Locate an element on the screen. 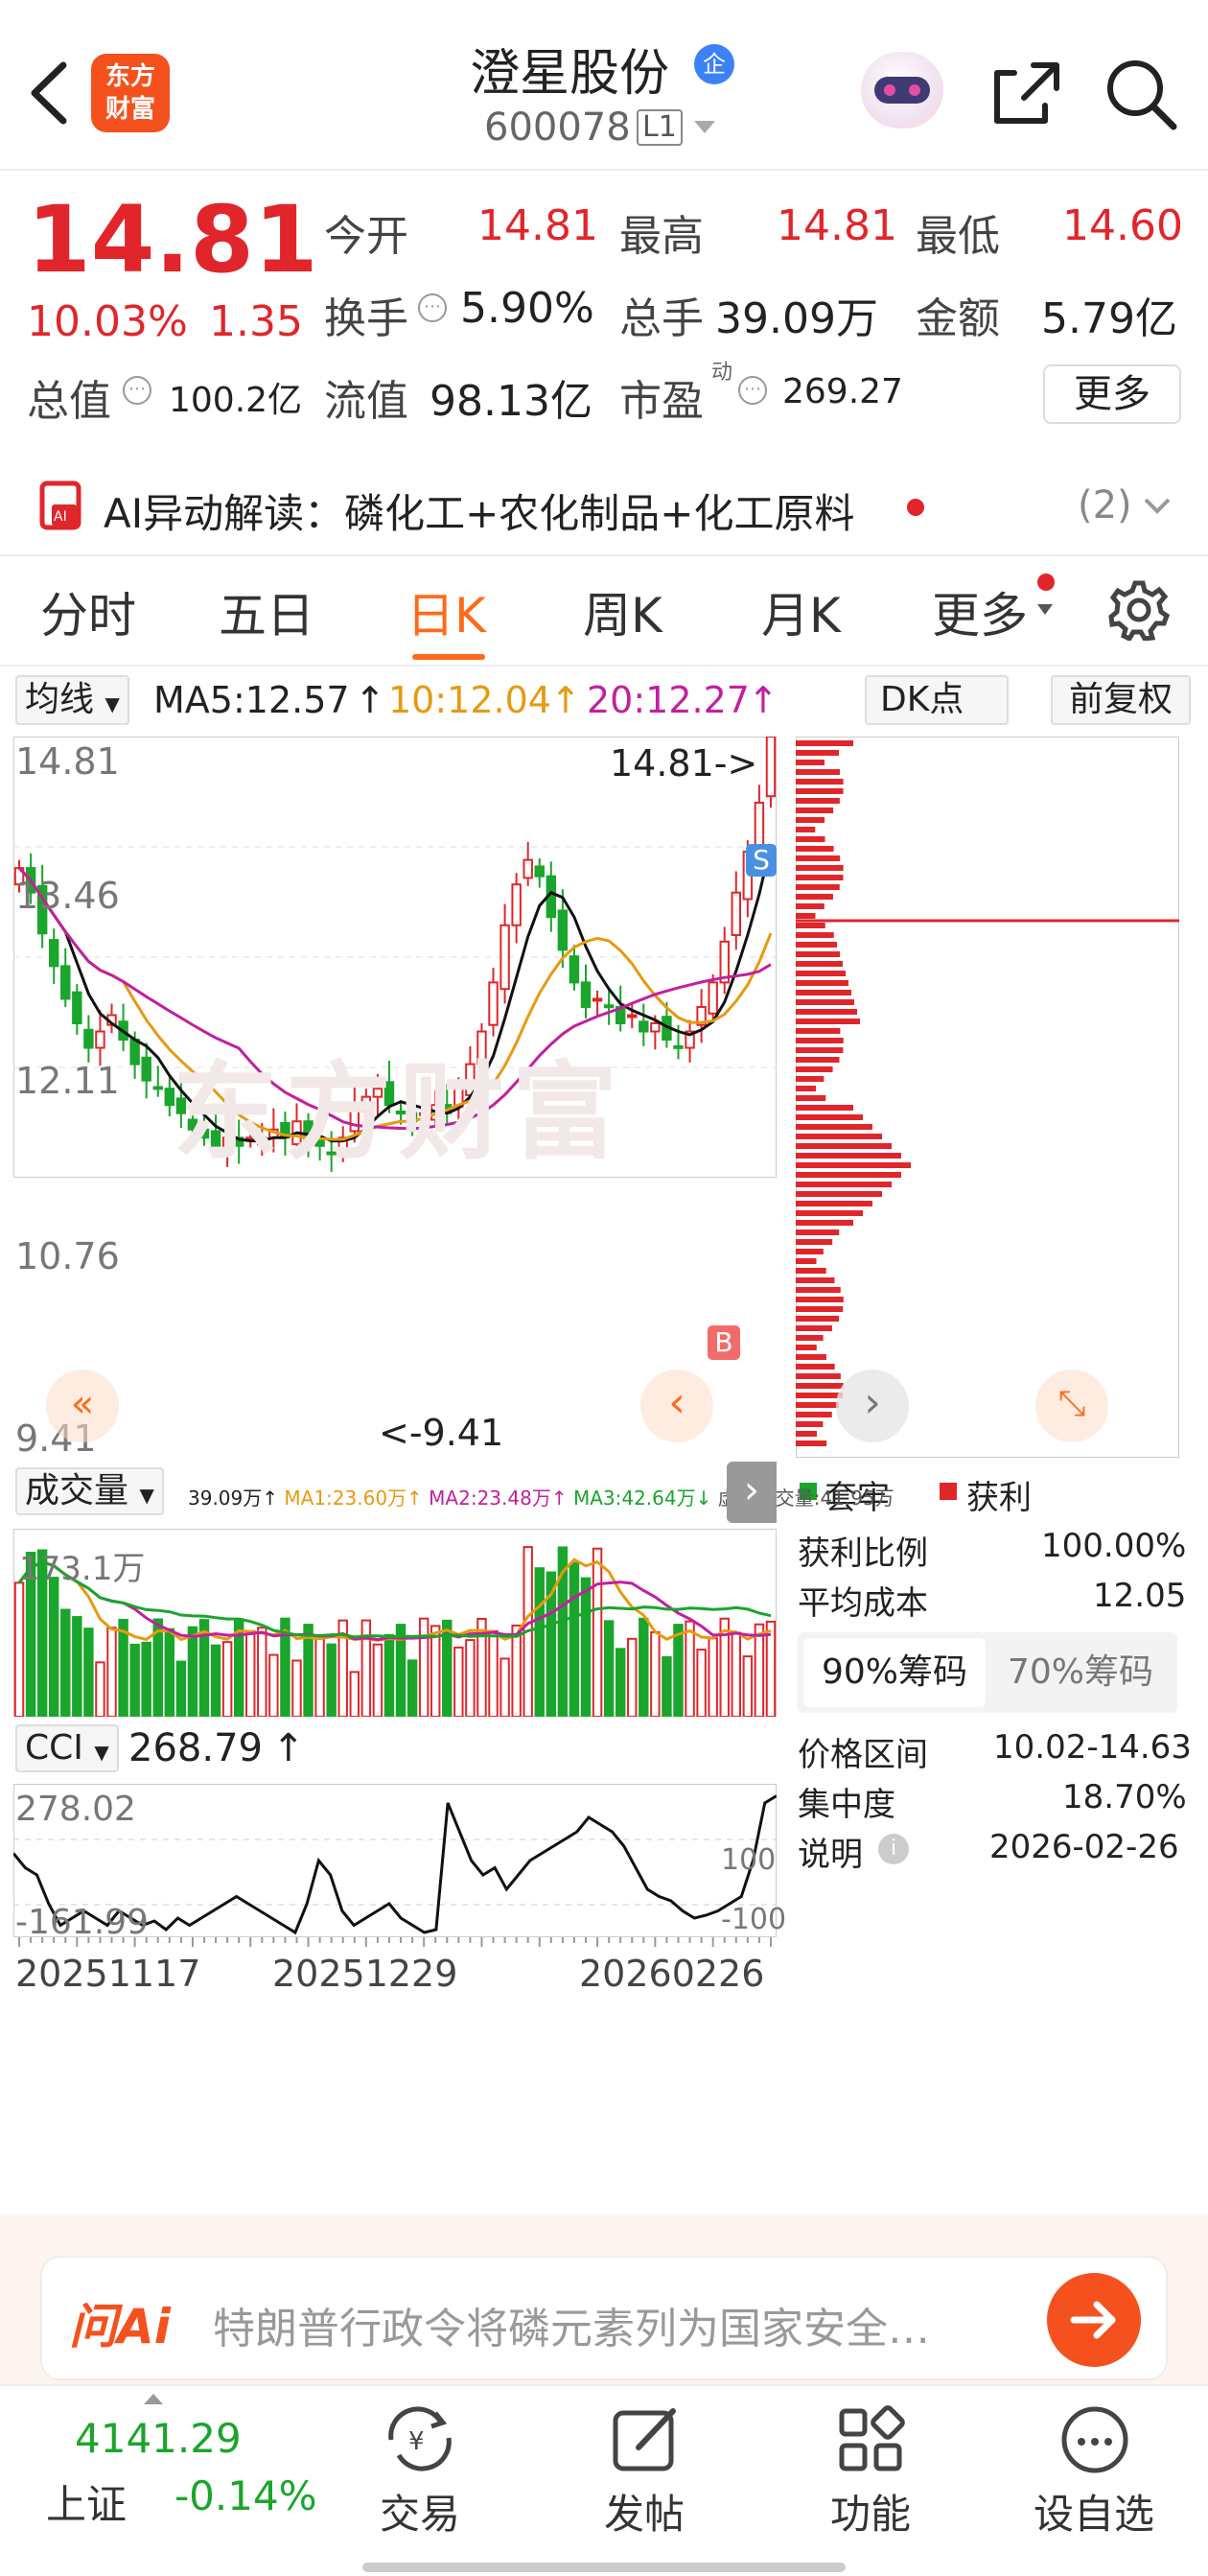 Image resolution: width=1208 pixels, height=2576 pixels. indicator-next-button: › is located at coordinates (752, 1492).